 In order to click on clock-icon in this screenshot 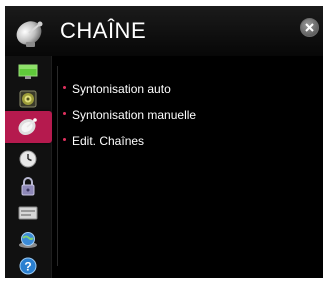, I will do `click(28, 158)`.